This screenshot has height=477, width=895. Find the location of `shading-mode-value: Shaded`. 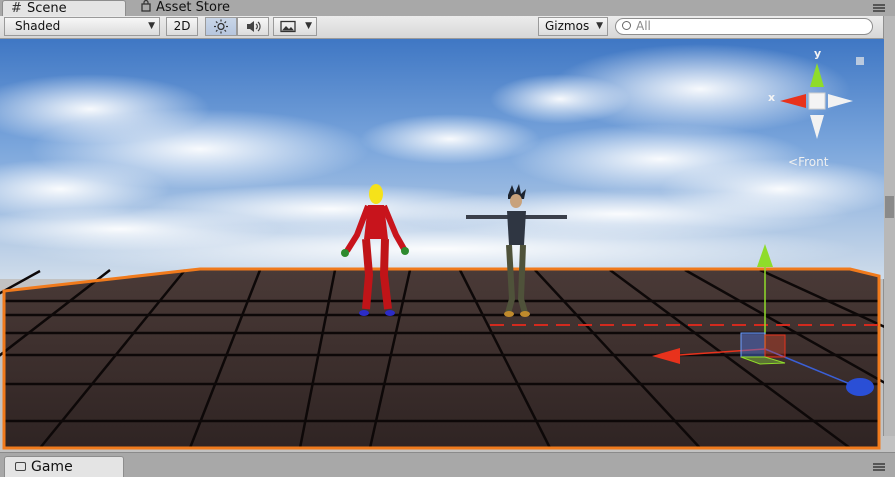

shading-mode-value: Shaded is located at coordinates (38, 26).